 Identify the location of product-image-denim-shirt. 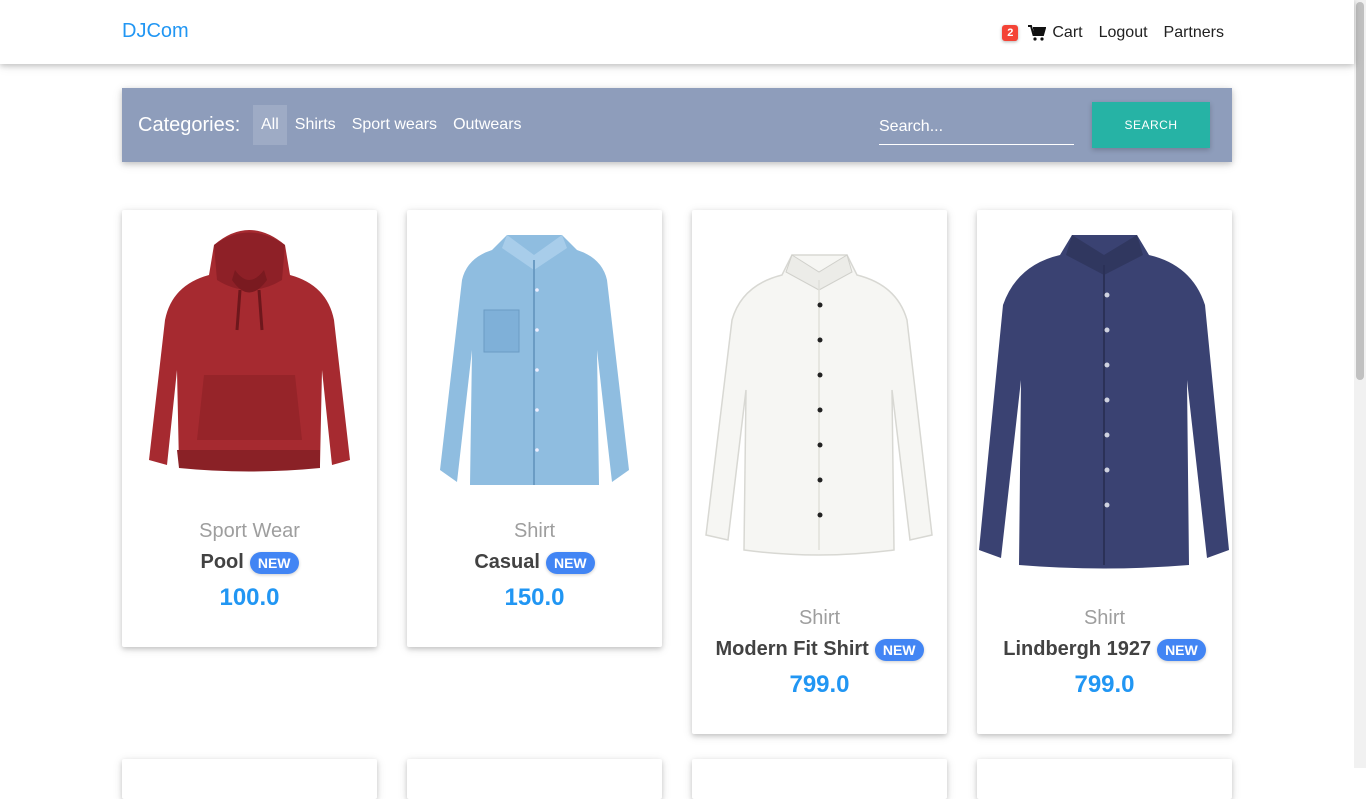
(534, 365).